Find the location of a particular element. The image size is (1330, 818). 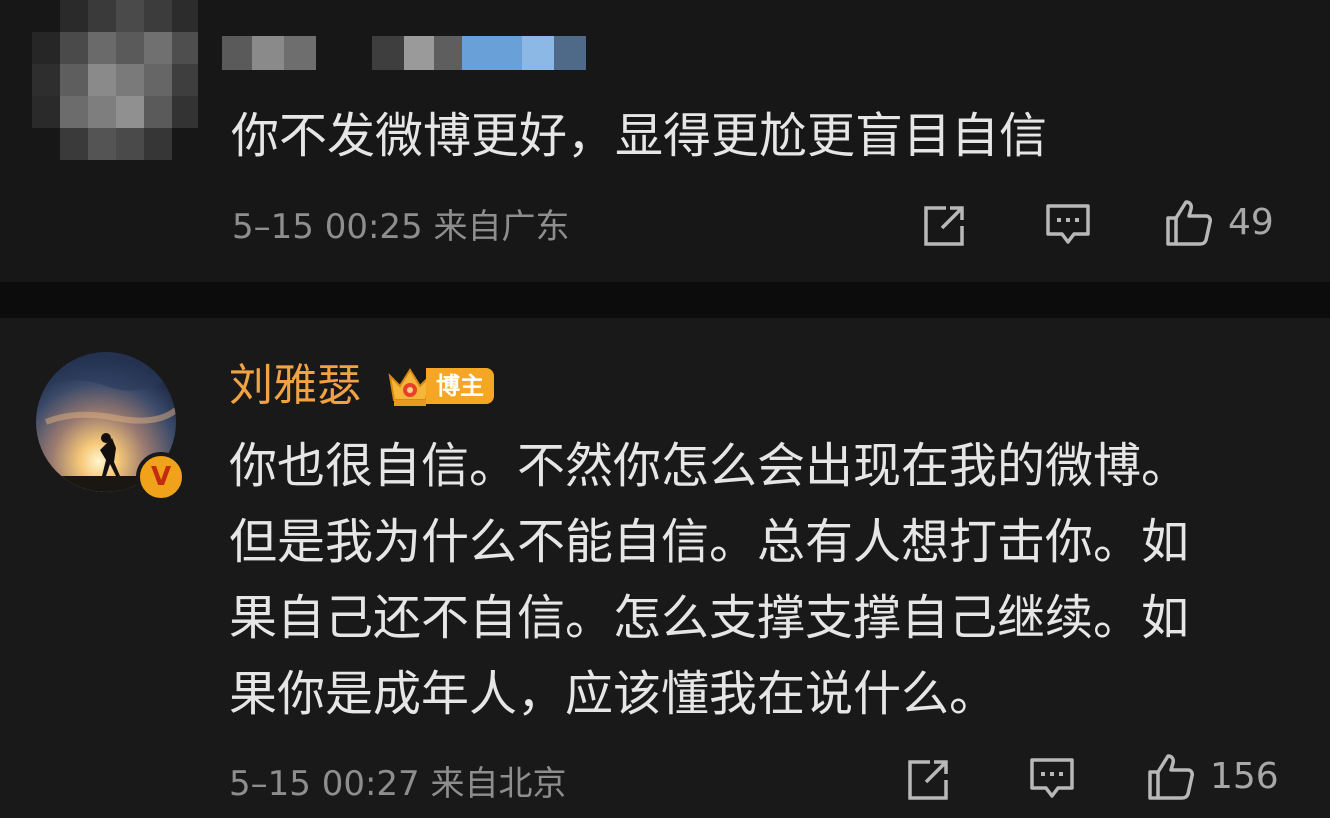

comment-text-line: 你也很自信。不然你怎么会出现在我的微博。 is located at coordinates (709, 466).